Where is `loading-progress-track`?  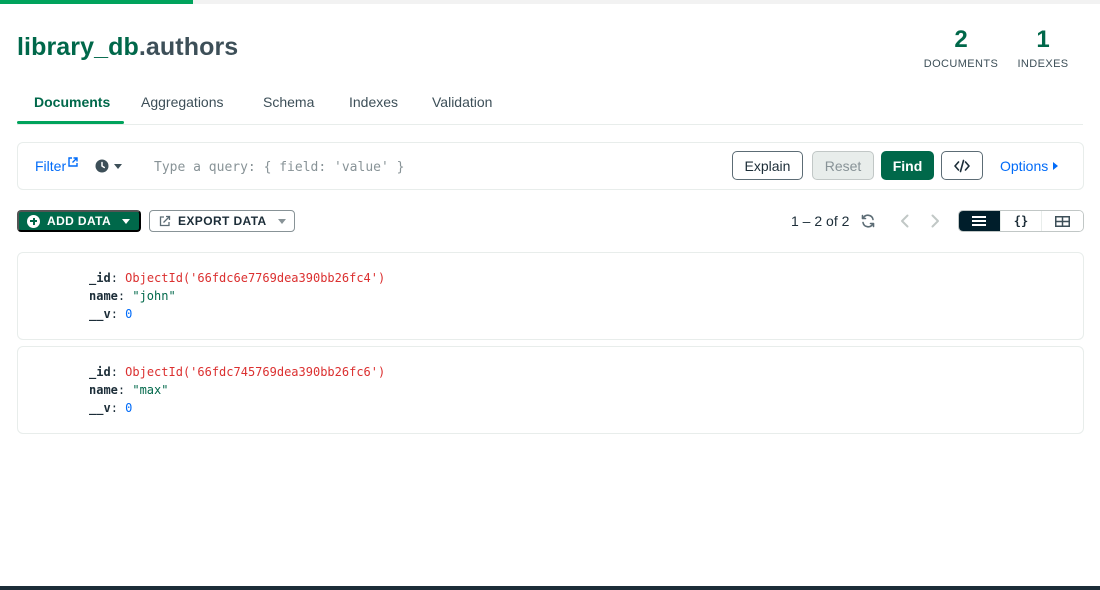 loading-progress-track is located at coordinates (646, 2).